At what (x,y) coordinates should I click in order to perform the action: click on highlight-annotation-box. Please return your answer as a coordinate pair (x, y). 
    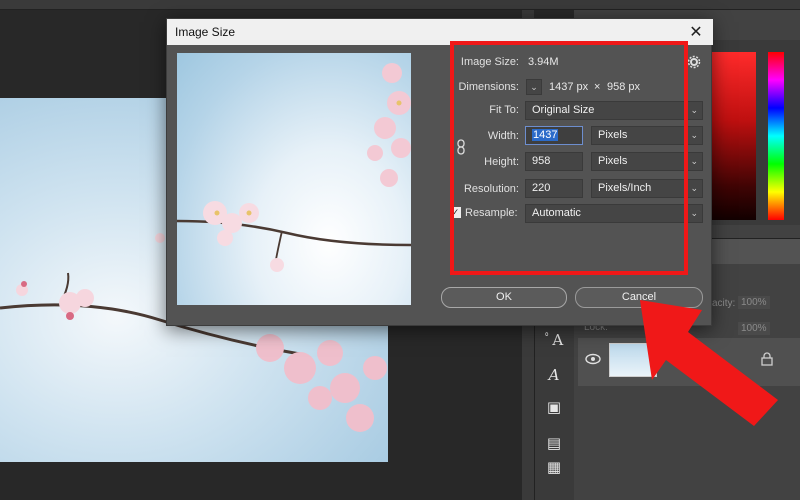
    Looking at the image, I should click on (569, 158).